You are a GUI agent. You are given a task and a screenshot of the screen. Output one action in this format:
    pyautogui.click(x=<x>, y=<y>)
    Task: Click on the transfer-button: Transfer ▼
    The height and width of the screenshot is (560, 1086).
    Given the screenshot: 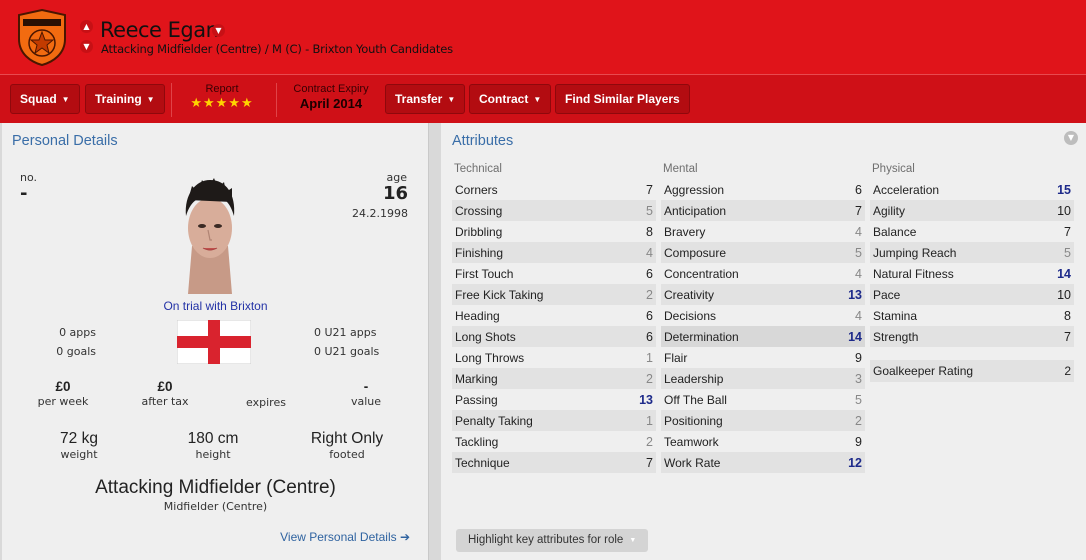 What is the action you would take?
    pyautogui.click(x=425, y=99)
    